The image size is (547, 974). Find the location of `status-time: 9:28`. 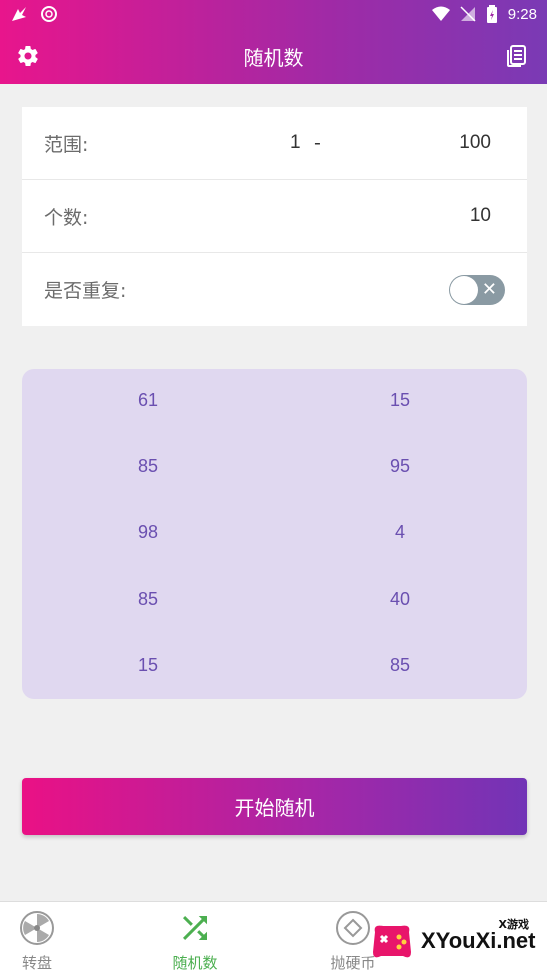

status-time: 9:28 is located at coordinates (522, 14).